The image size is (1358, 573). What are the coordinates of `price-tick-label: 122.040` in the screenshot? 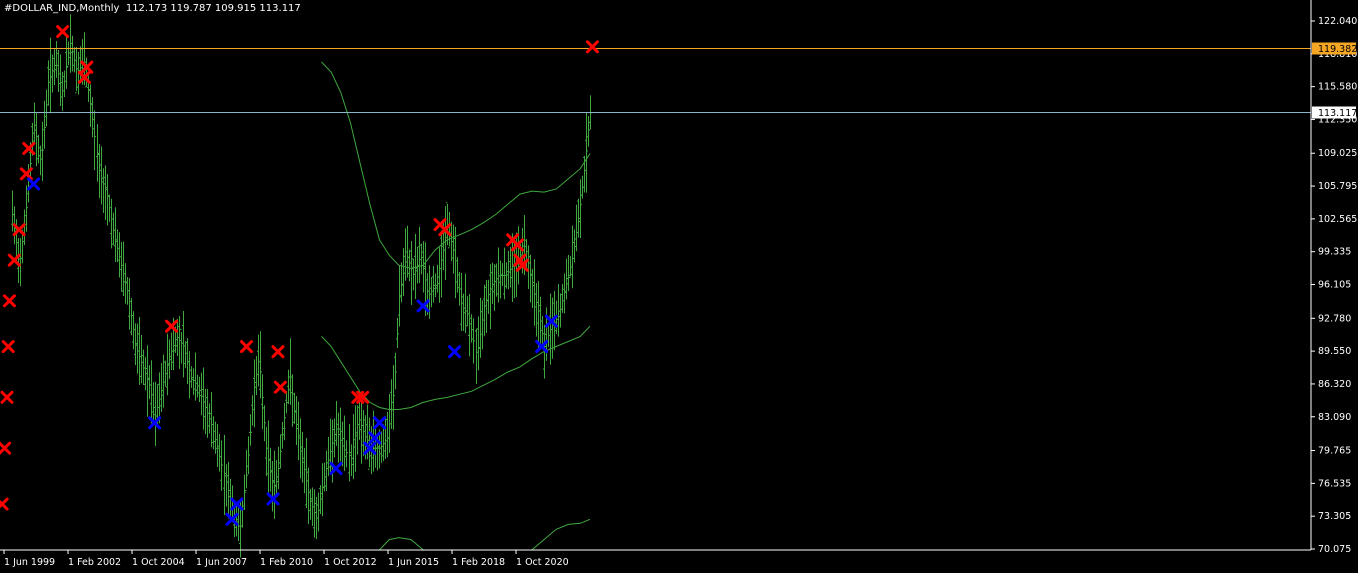 It's located at (1337, 21).